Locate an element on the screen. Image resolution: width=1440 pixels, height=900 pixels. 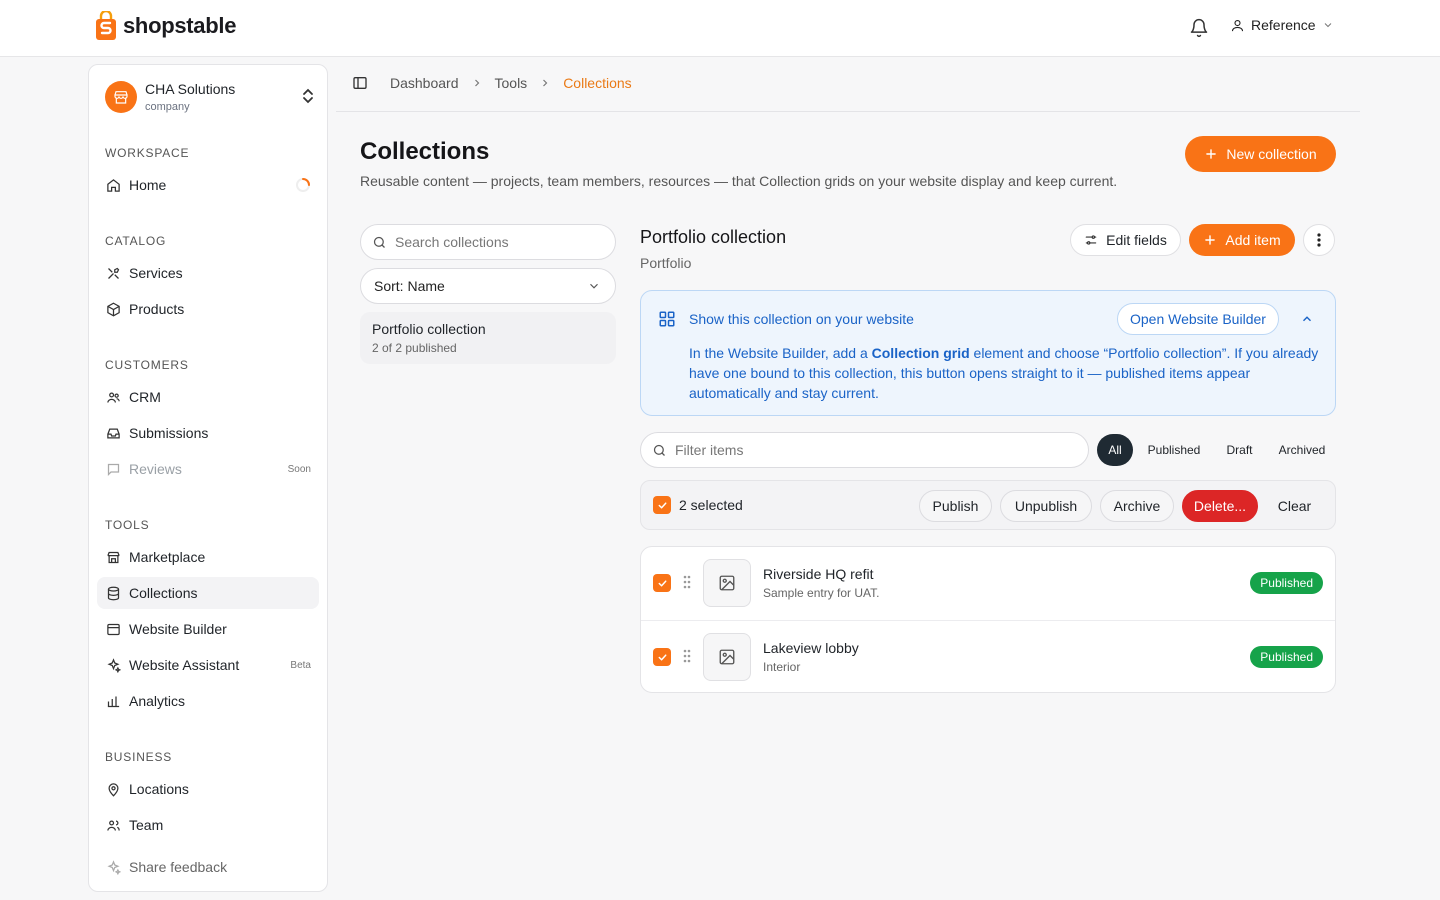
user-menu: Reference is located at coordinates (1282, 25).